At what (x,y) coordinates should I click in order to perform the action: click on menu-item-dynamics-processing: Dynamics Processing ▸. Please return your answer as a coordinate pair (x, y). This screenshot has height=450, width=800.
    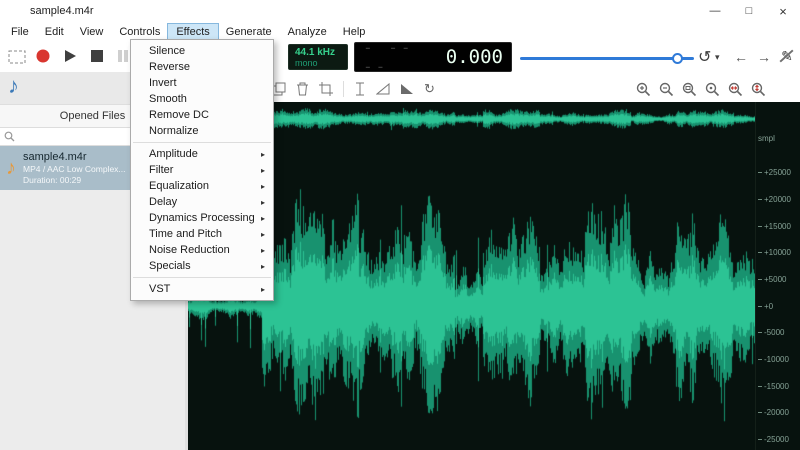
    Looking at the image, I should click on (202, 218).